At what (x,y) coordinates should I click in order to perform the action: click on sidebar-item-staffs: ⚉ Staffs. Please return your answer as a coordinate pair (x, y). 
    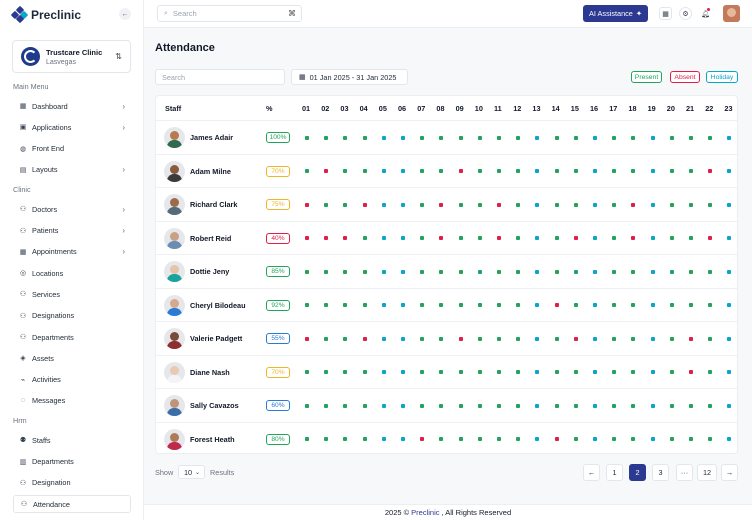
    Looking at the image, I should click on (72, 440).